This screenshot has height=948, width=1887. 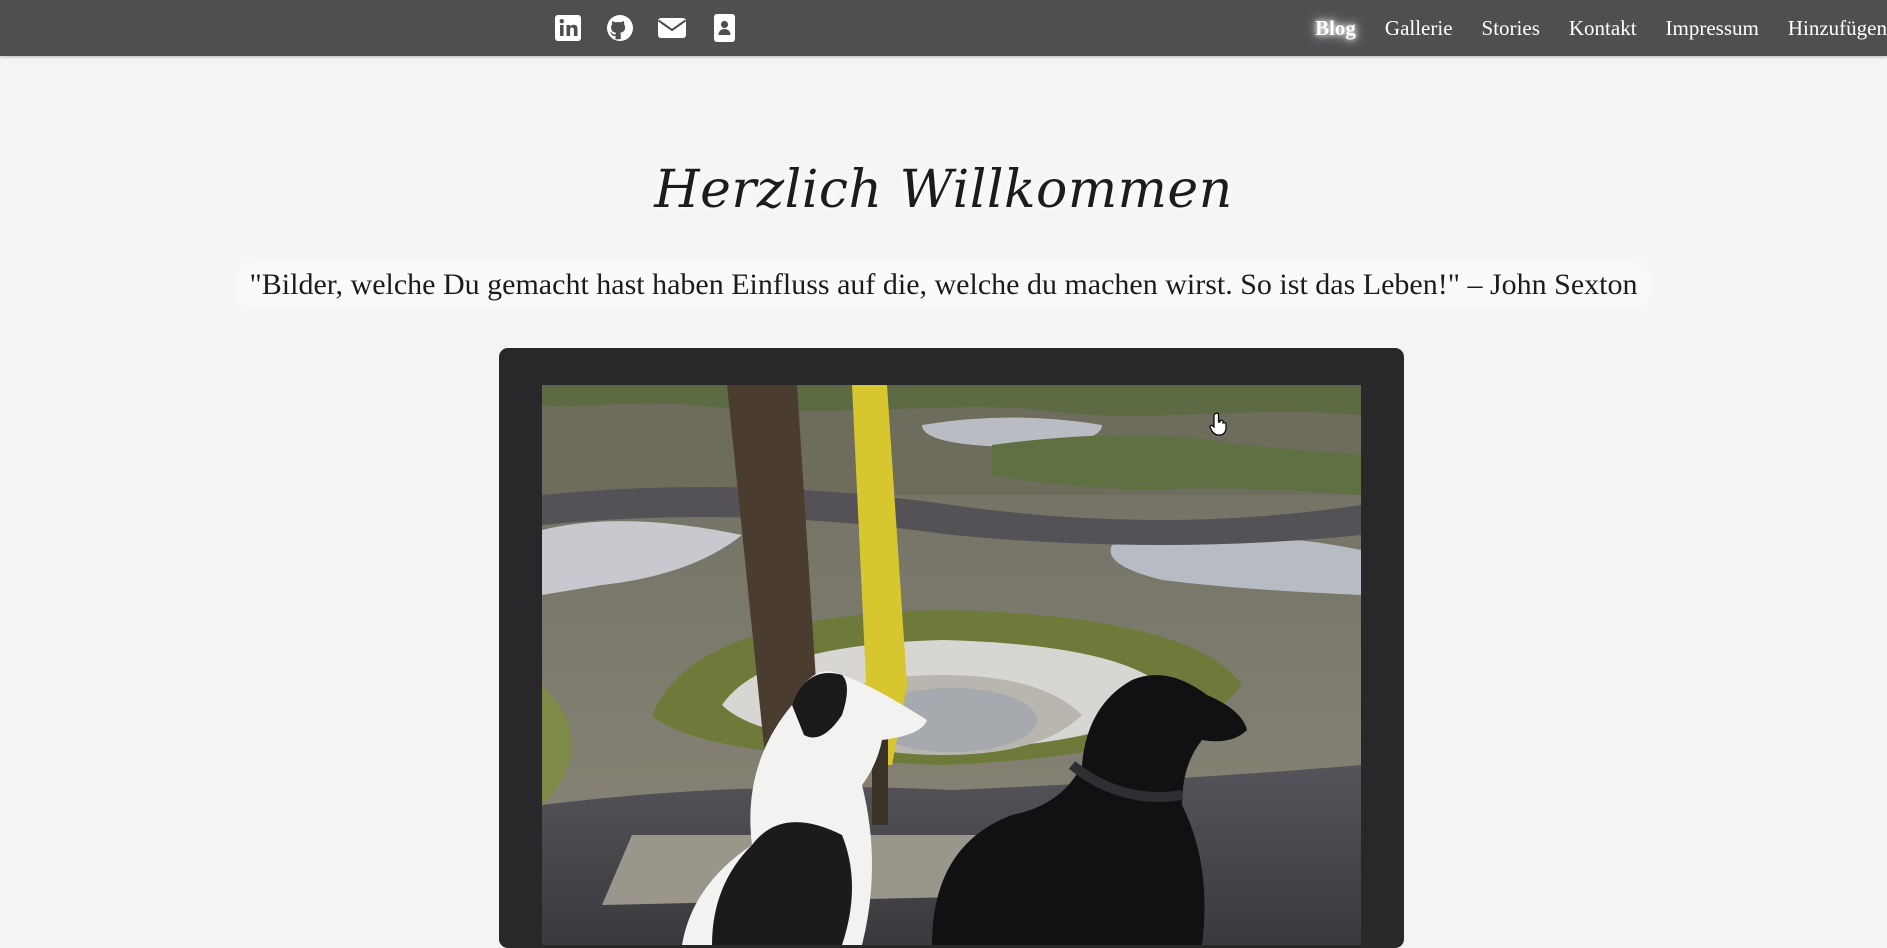 What do you see at coordinates (1837, 28) in the screenshot?
I see `nav-link-hinzufuegen: Hinzufügen` at bounding box center [1837, 28].